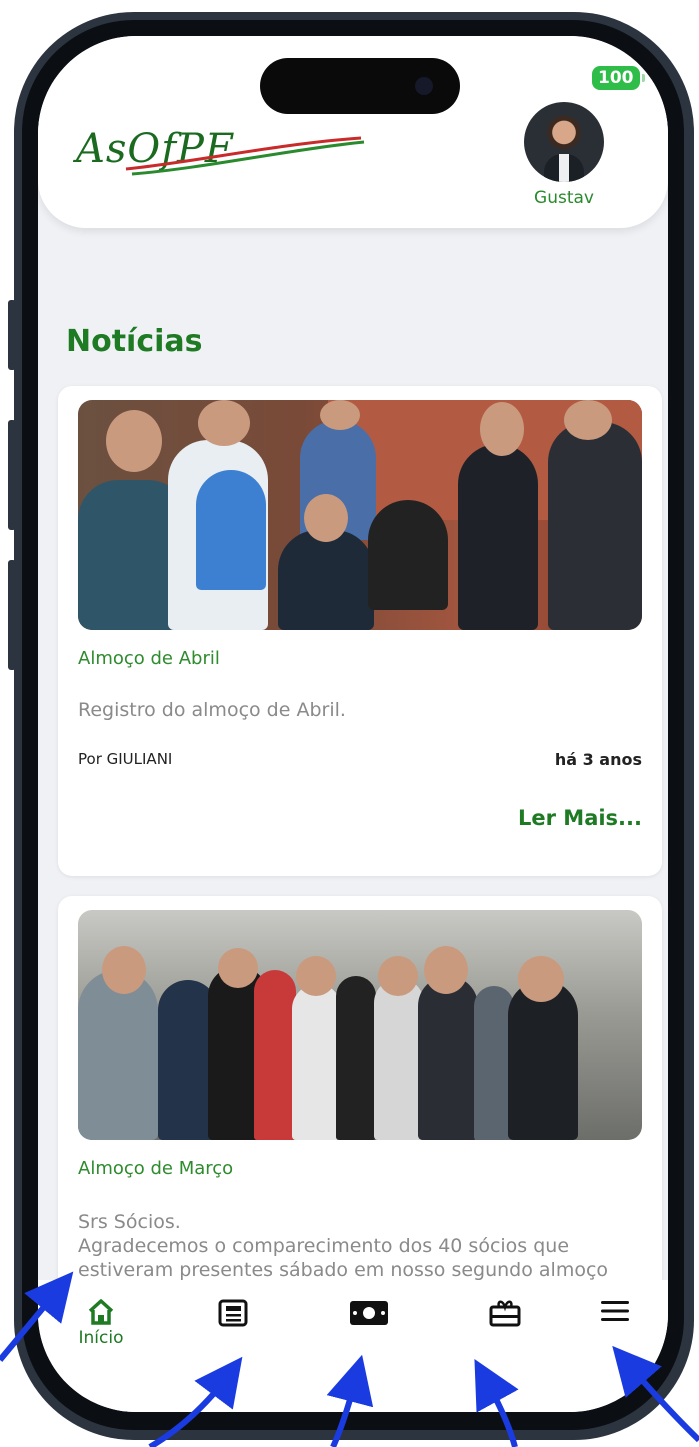  What do you see at coordinates (12, 615) in the screenshot?
I see `side-button-low` at bounding box center [12, 615].